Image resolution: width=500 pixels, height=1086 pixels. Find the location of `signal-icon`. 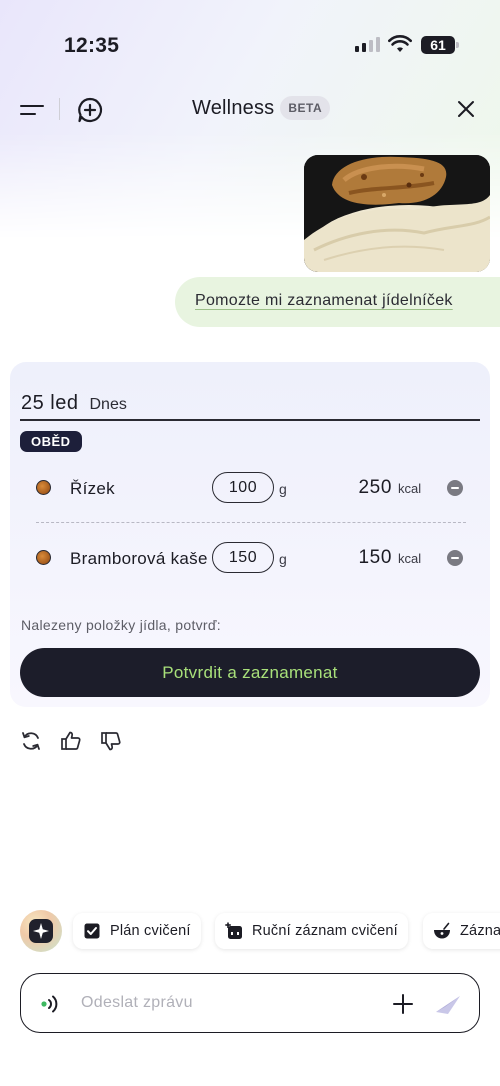

signal-icon is located at coordinates (367, 44).